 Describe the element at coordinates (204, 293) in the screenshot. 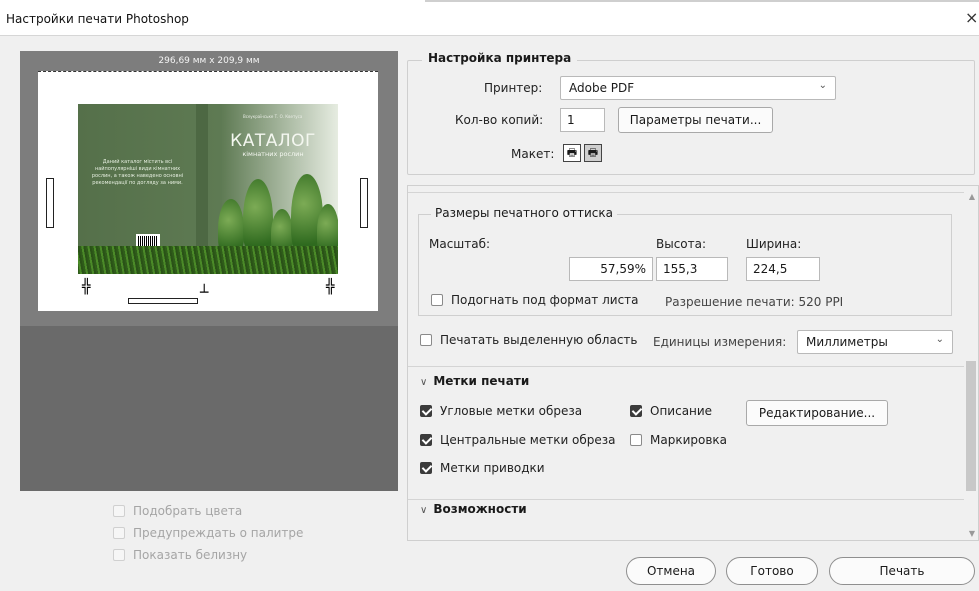

I see `center-crop-mark-icon: ┴` at that location.